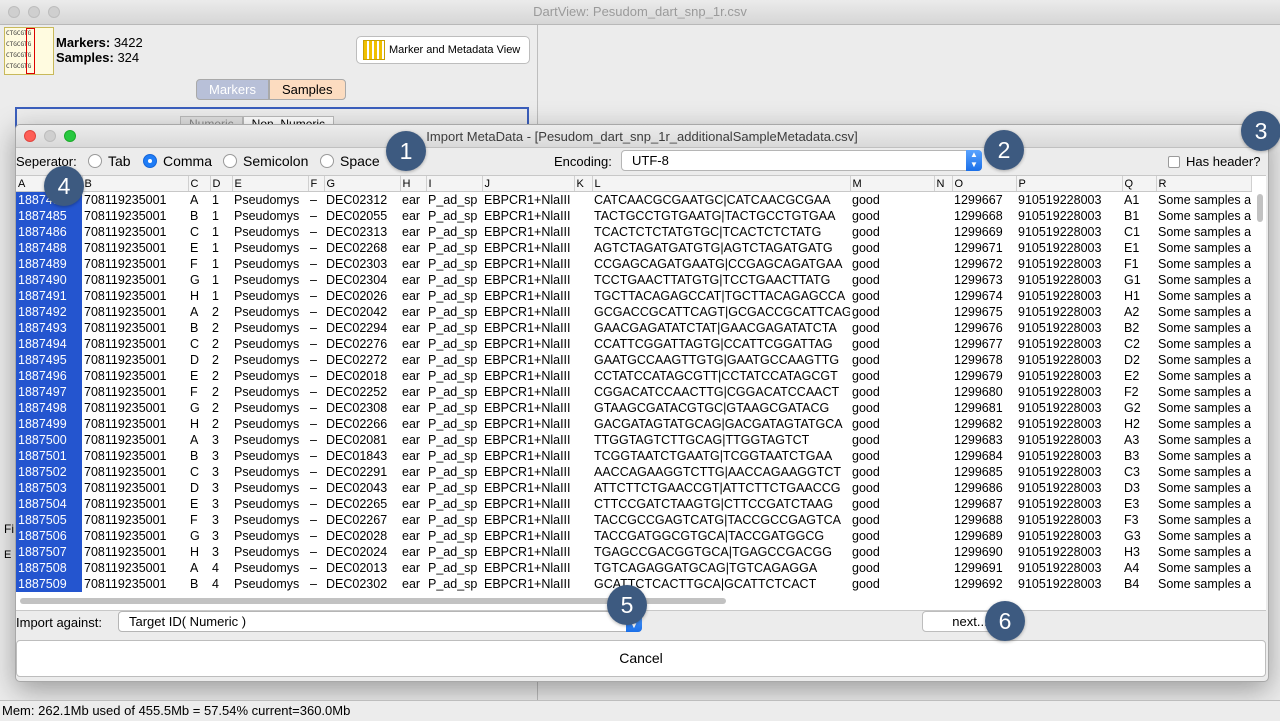  I want to click on table-cell: 1299678, so click(984, 360).